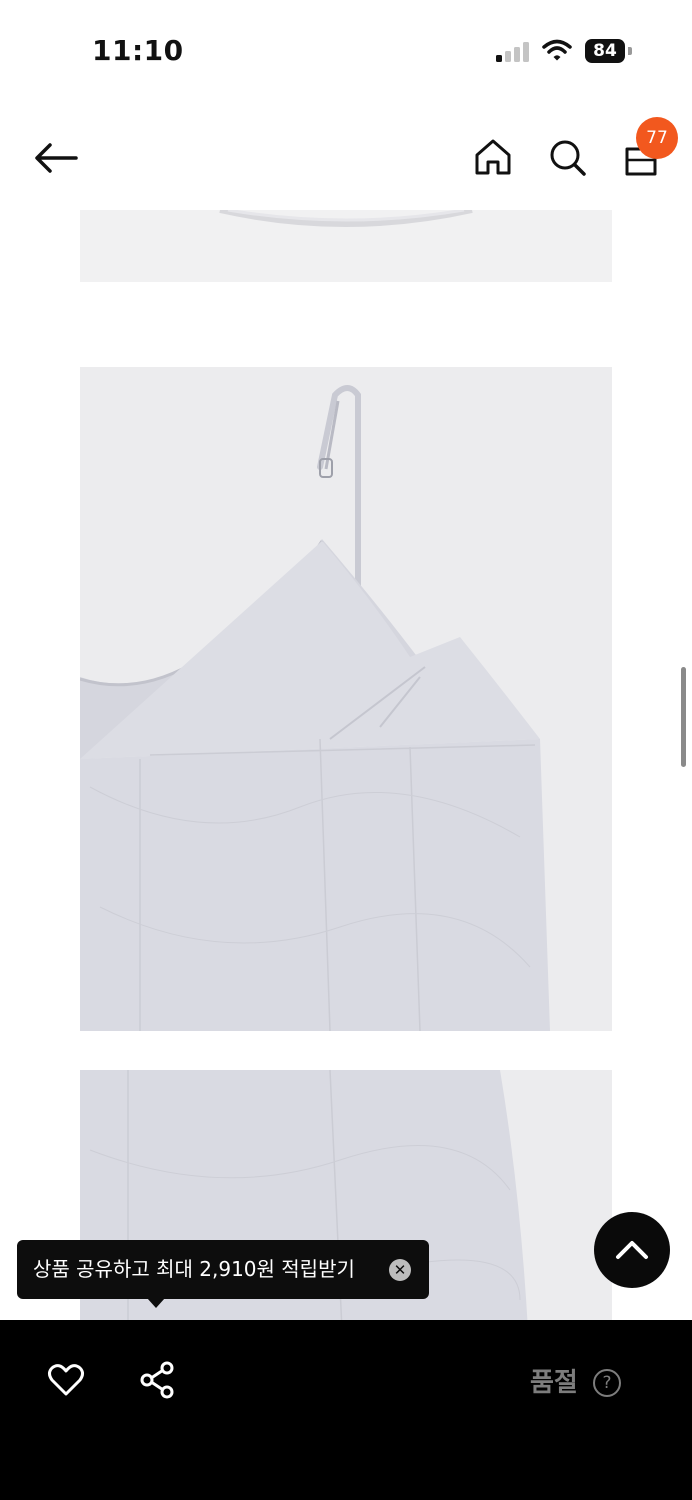 This screenshot has height=1500, width=692. I want to click on status-time: 11:10, so click(138, 50).